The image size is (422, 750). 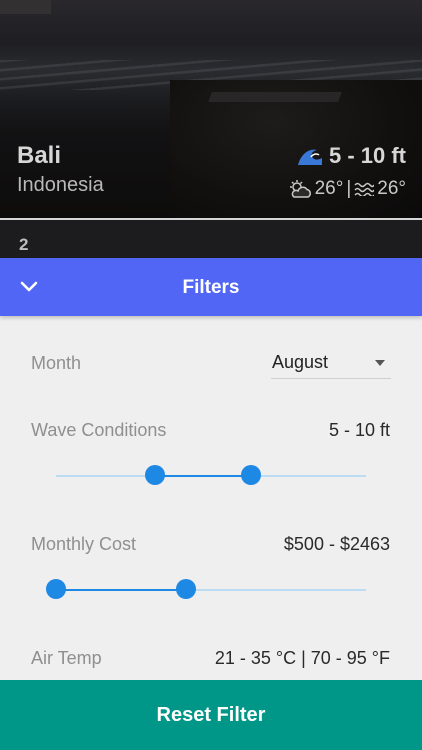 What do you see at coordinates (24, 244) in the screenshot?
I see `rank-number: 2` at bounding box center [24, 244].